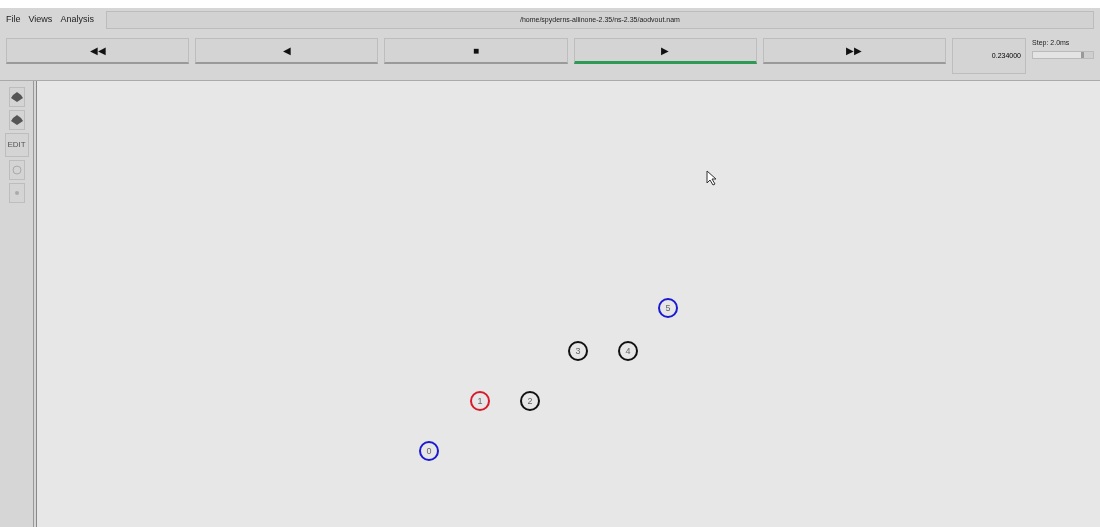 This screenshot has height=527, width=1100. I want to click on dot-icon, so click(16, 193).